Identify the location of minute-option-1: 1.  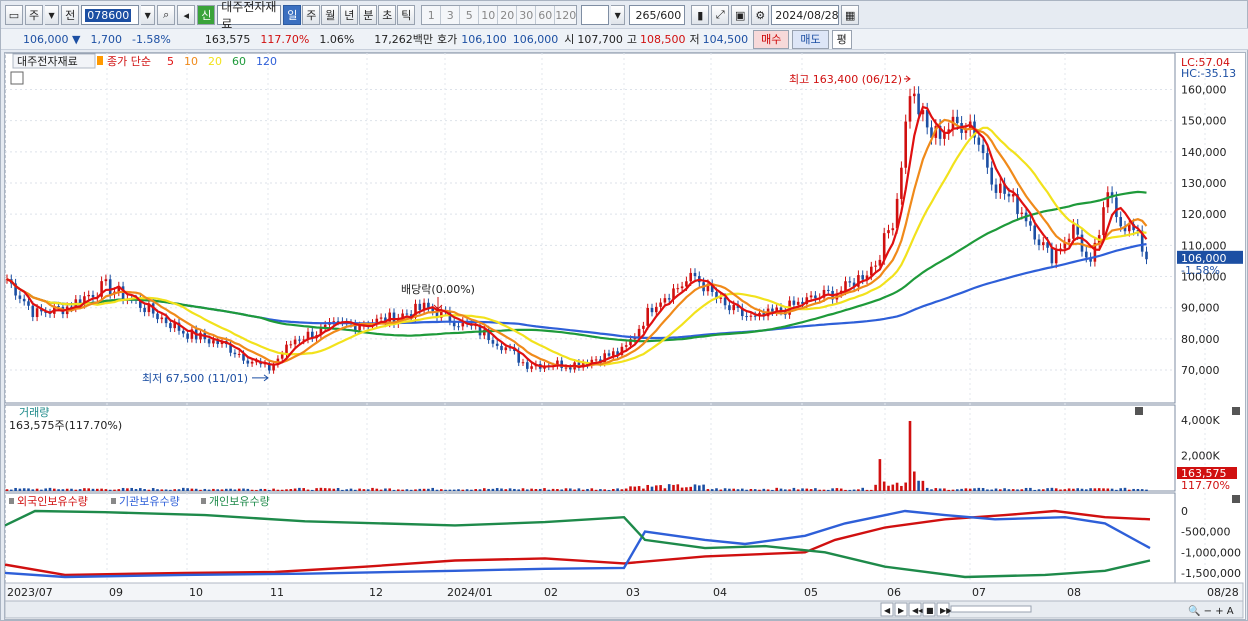
(432, 15).